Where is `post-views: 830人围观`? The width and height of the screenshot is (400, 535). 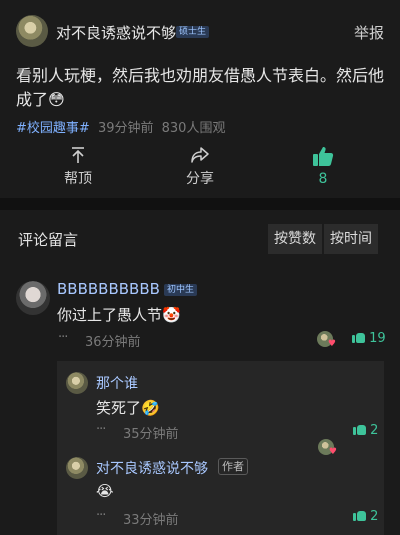 post-views: 830人围观 is located at coordinates (193, 128).